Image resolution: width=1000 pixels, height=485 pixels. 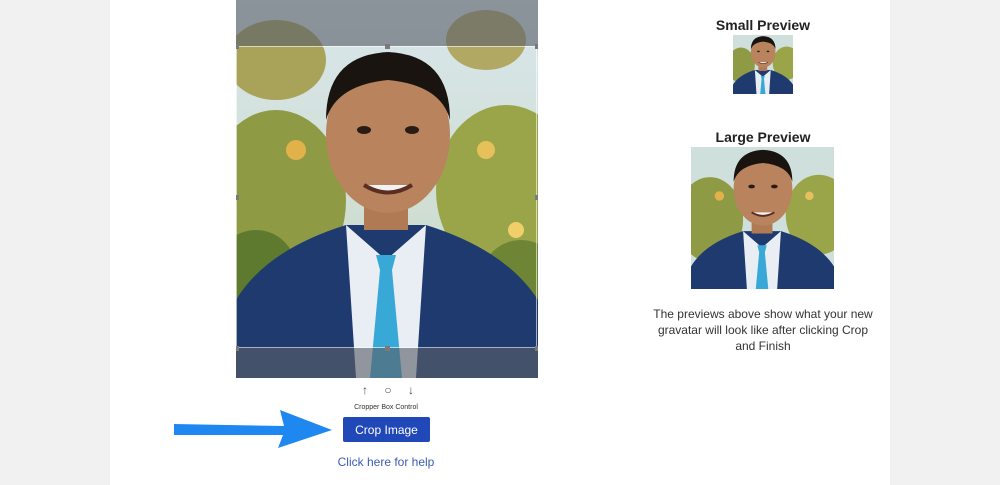 What do you see at coordinates (536, 197) in the screenshot?
I see `crop-handle-right` at bounding box center [536, 197].